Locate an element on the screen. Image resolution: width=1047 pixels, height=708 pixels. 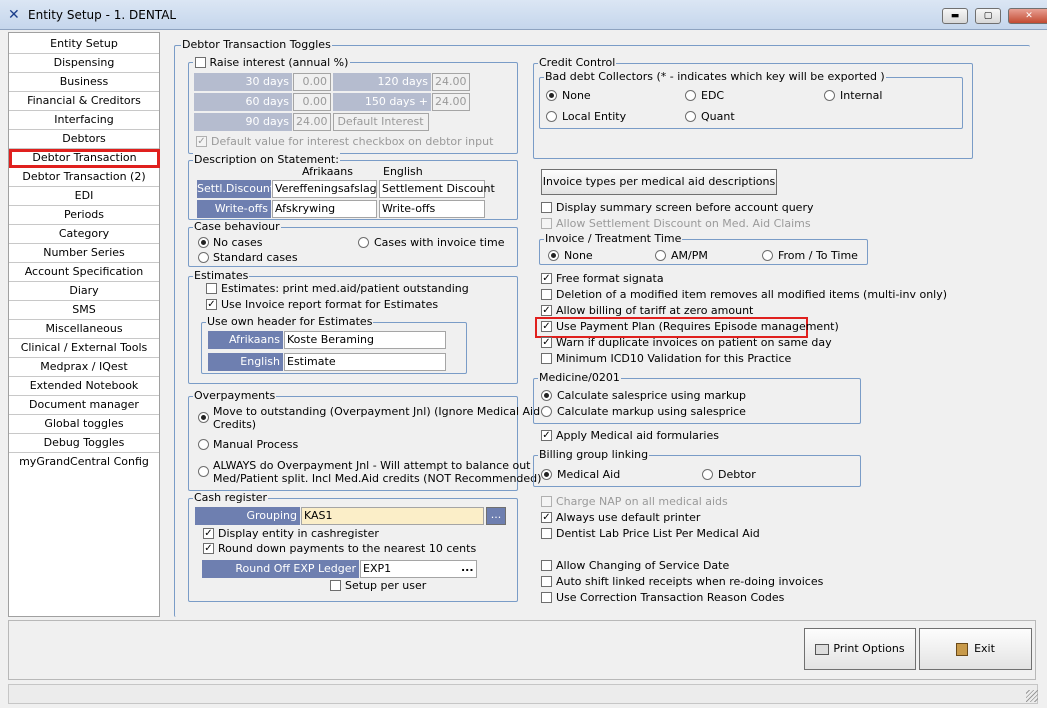
field-30-days: 0.00 is located at coordinates (312, 82).